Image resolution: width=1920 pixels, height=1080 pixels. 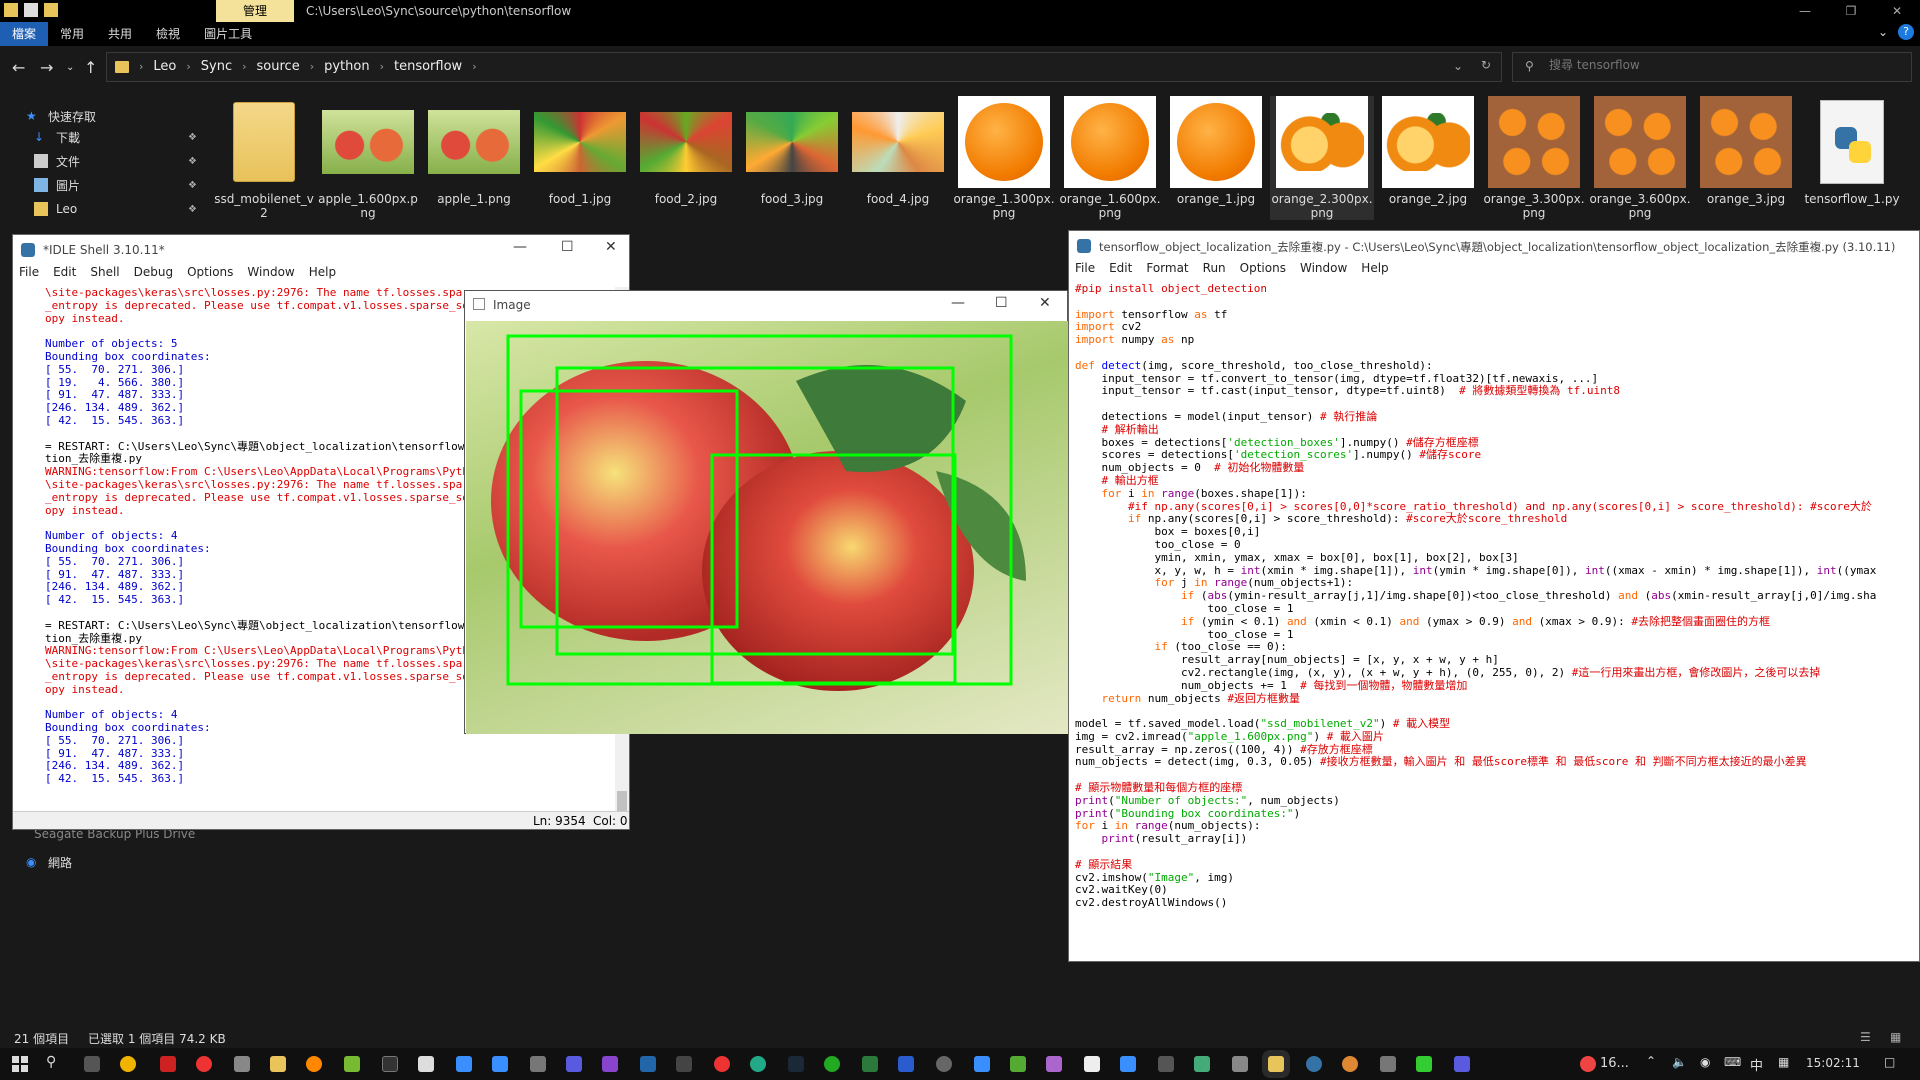 What do you see at coordinates (278, 66) in the screenshot?
I see `breadcrumb-item: source` at bounding box center [278, 66].